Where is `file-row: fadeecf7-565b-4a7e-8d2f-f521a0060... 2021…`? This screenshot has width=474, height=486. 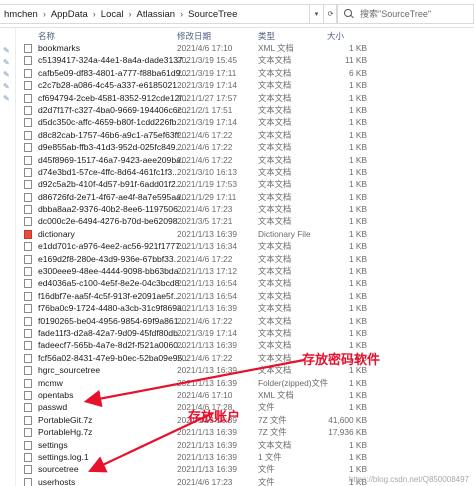 file-row: fadeecf7-565b-4a7e-8d2f-f521a0060... 2021… is located at coordinates (247, 345).